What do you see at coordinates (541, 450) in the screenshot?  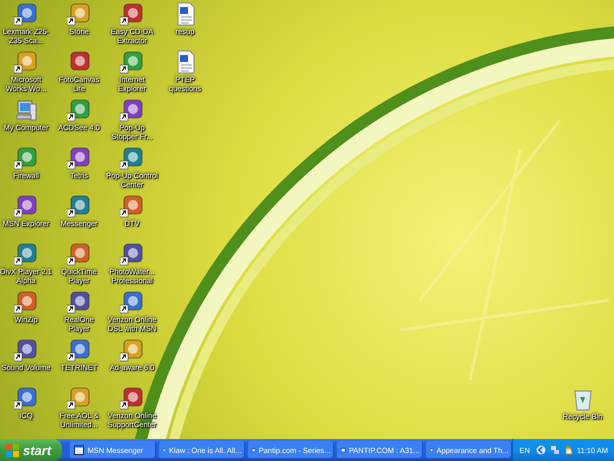 I see `tray-icon` at bounding box center [541, 450].